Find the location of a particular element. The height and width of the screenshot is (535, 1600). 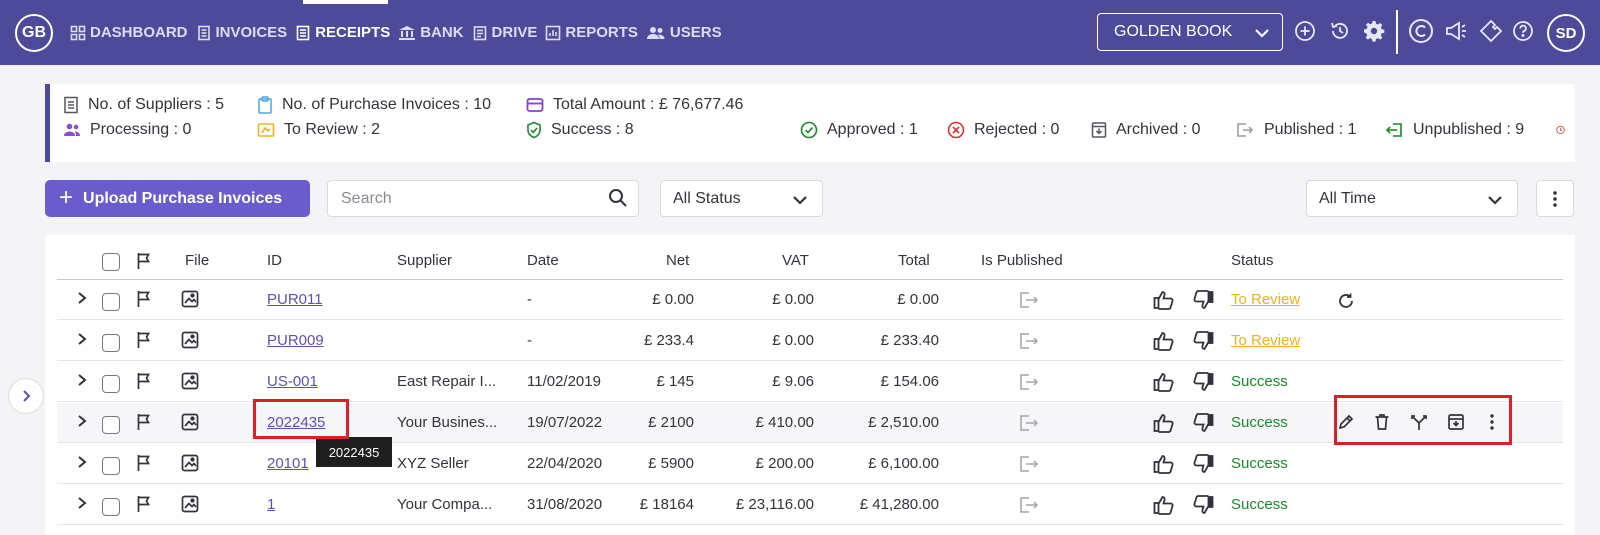

gear-icon is located at coordinates (1374, 31).